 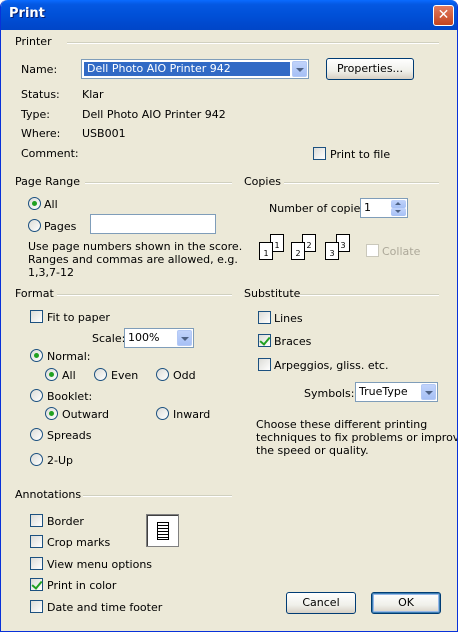 What do you see at coordinates (184, 375) in the screenshot?
I see `normal-odd-label: Odd` at bounding box center [184, 375].